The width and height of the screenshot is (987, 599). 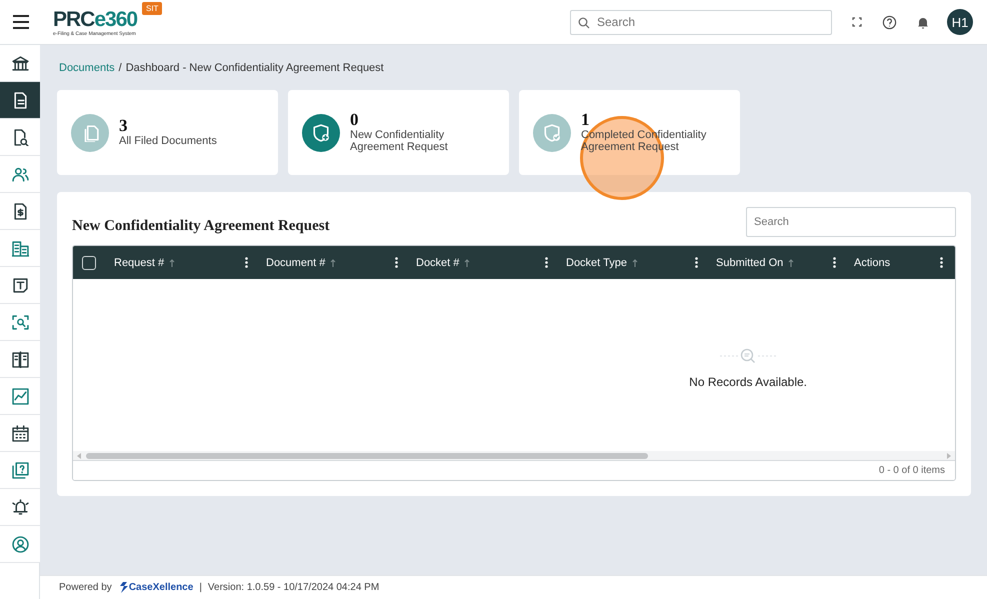 What do you see at coordinates (443, 262) in the screenshot?
I see `column-header: Docket #` at bounding box center [443, 262].